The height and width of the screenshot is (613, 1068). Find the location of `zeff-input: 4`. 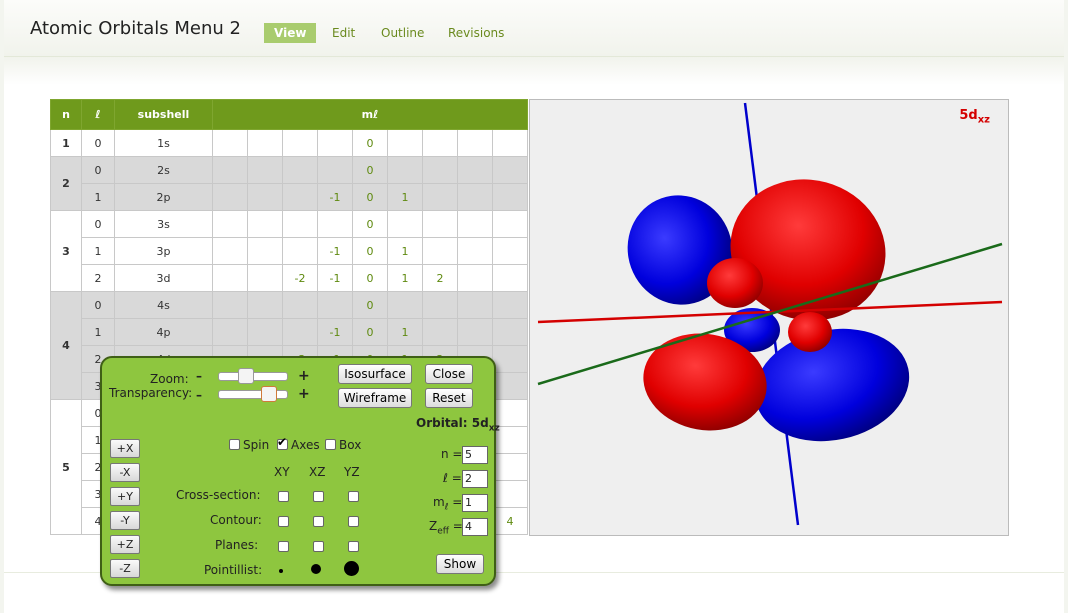

zeff-input: 4 is located at coordinates (475, 527).